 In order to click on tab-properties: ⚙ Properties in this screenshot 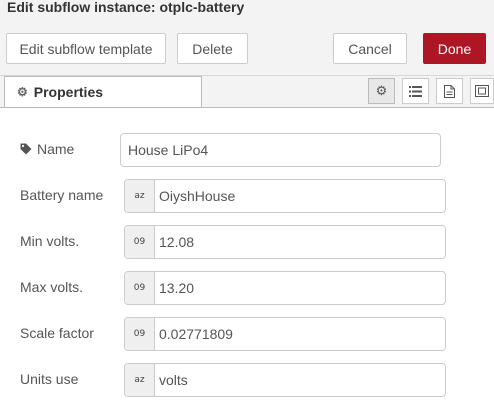, I will do `click(103, 91)`.